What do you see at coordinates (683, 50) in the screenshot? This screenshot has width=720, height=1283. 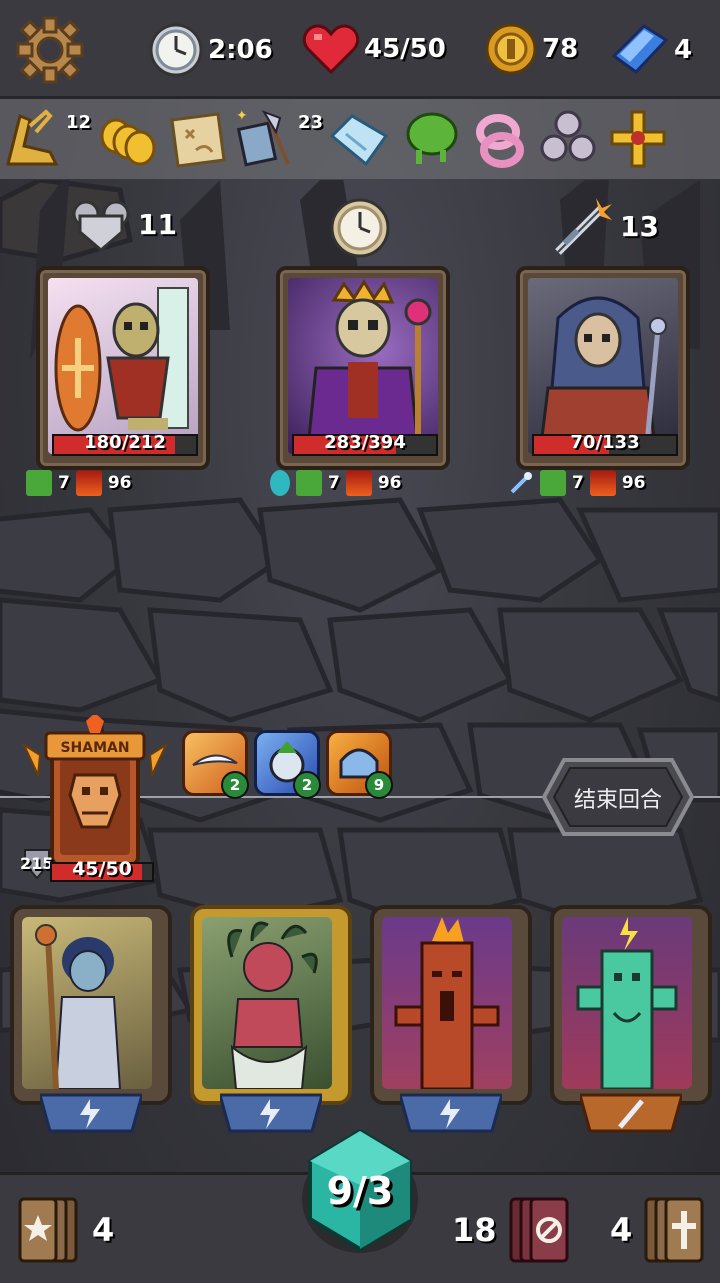 I see `gem-text: 4` at bounding box center [683, 50].